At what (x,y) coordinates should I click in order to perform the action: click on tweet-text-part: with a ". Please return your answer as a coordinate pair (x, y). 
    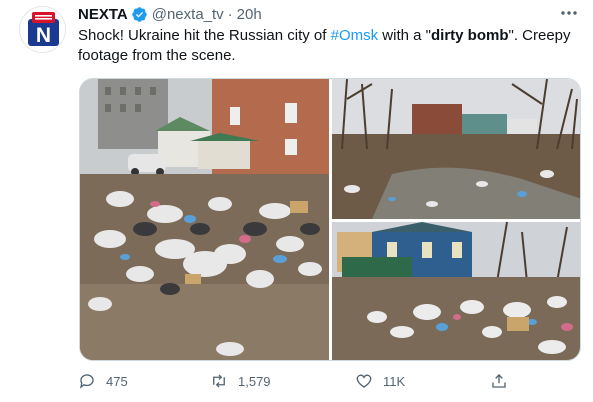
    Looking at the image, I should click on (404, 35).